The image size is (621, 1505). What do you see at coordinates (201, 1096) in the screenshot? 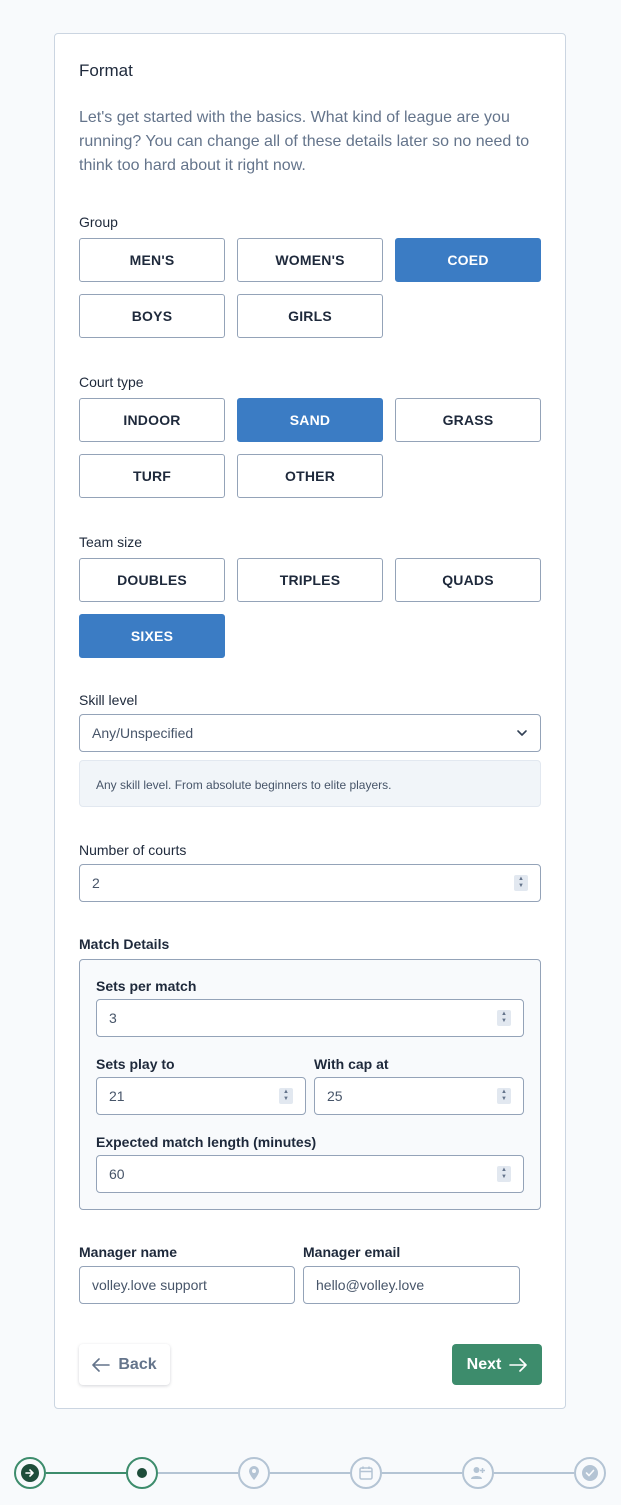
I see `sets-play-to-input: 21 ▲ ▼` at bounding box center [201, 1096].